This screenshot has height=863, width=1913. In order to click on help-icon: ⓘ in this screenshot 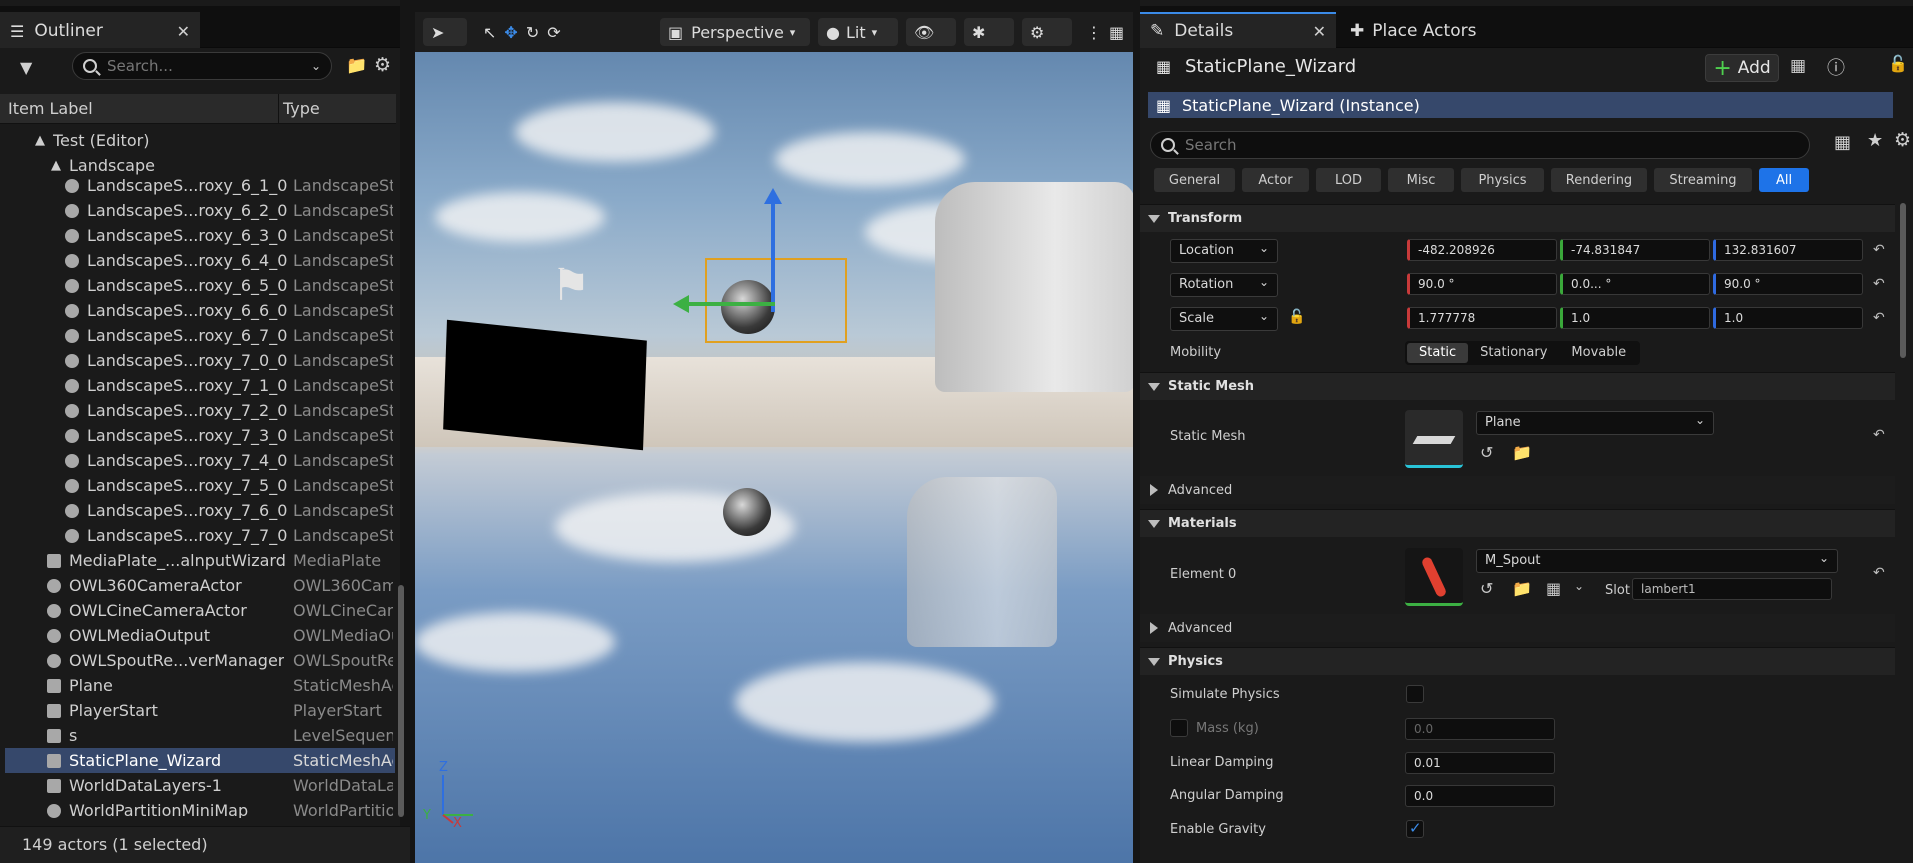, I will do `click(1836, 67)`.